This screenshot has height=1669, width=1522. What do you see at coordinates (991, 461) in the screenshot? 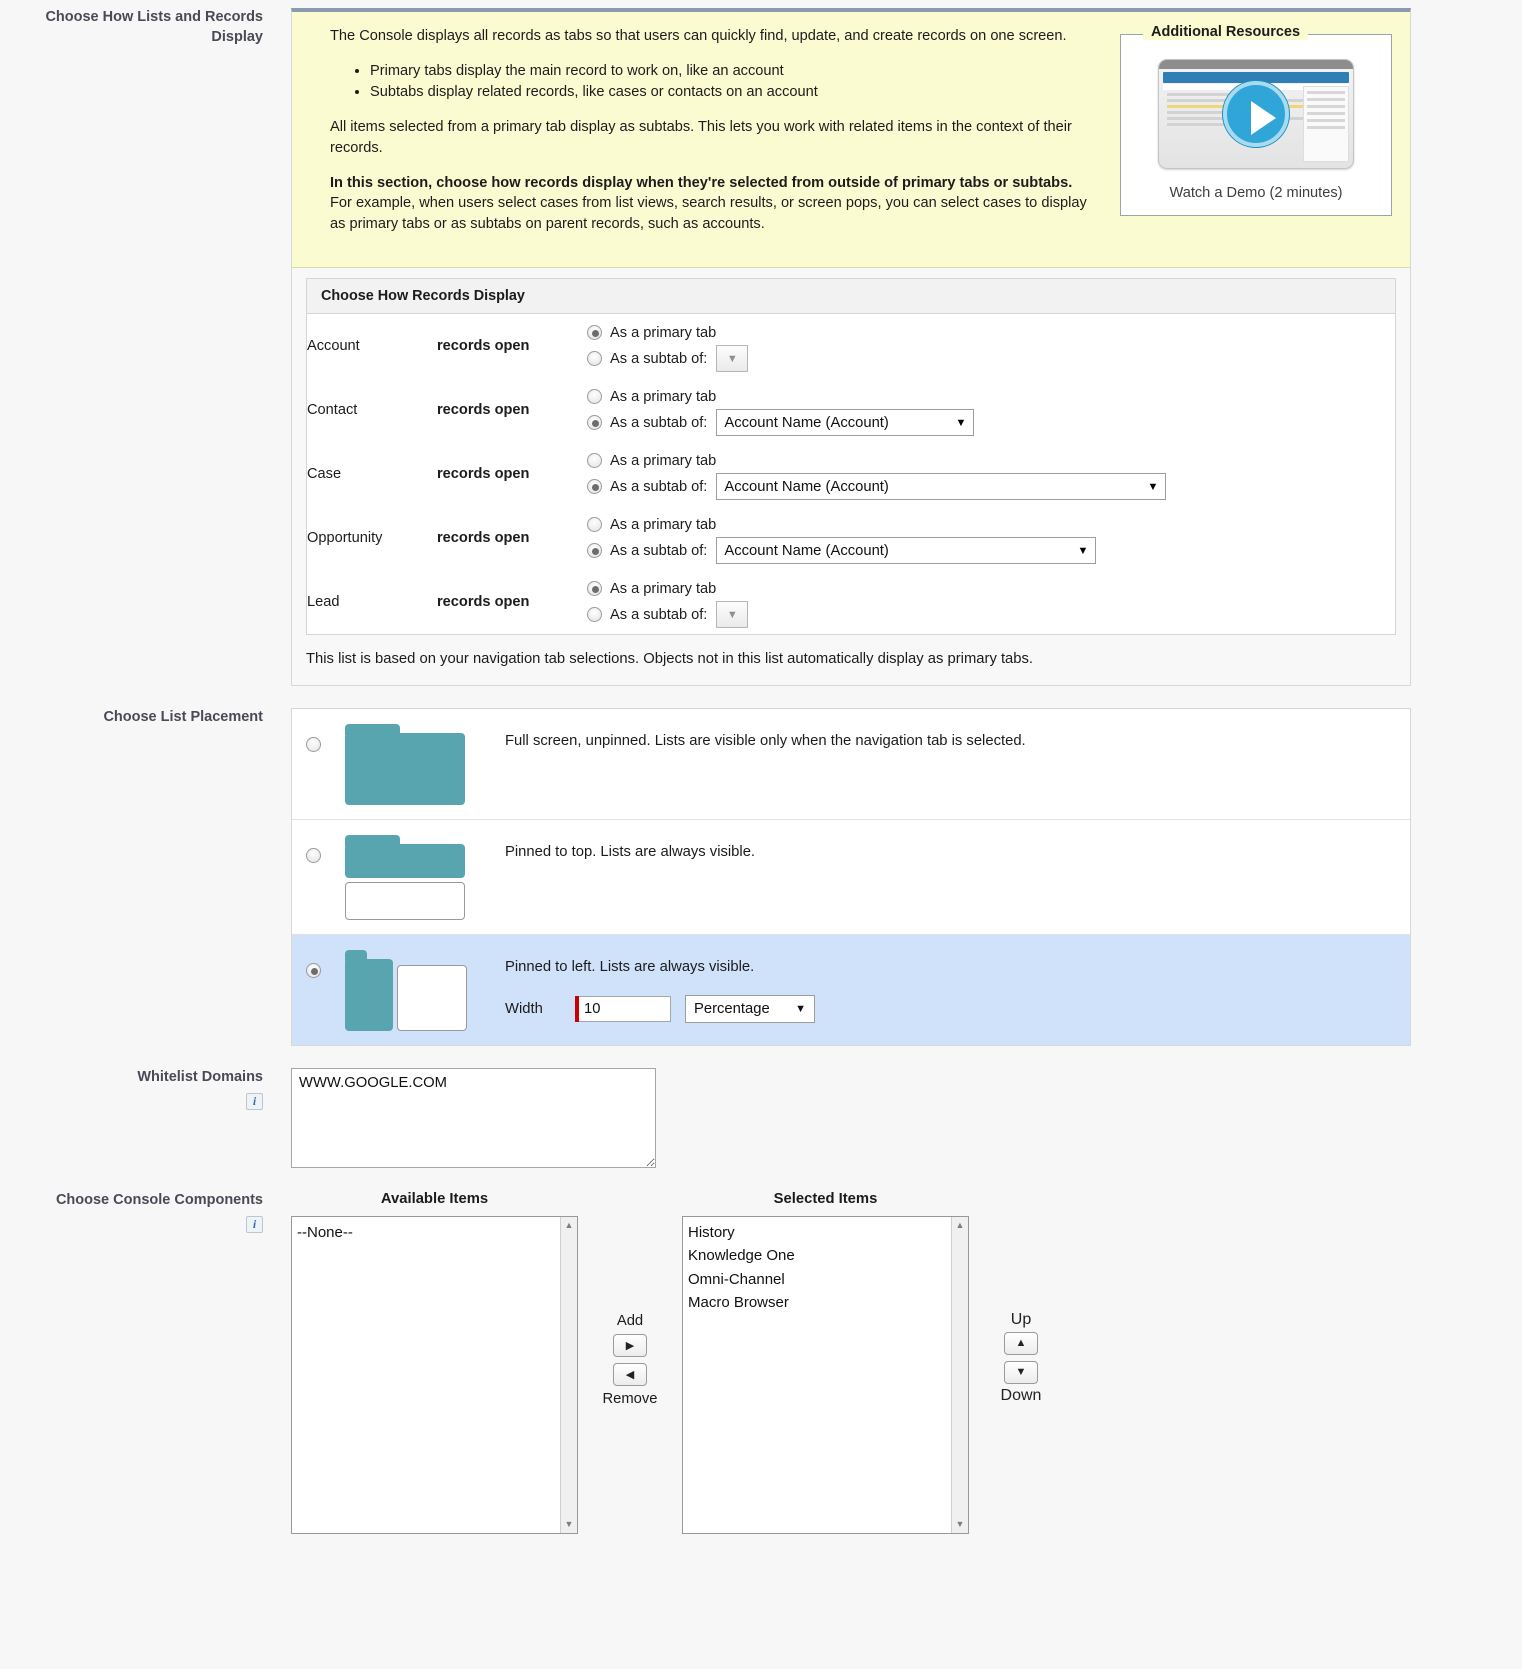
I see `primary-tab-option-case: As a primary tab` at bounding box center [991, 461].